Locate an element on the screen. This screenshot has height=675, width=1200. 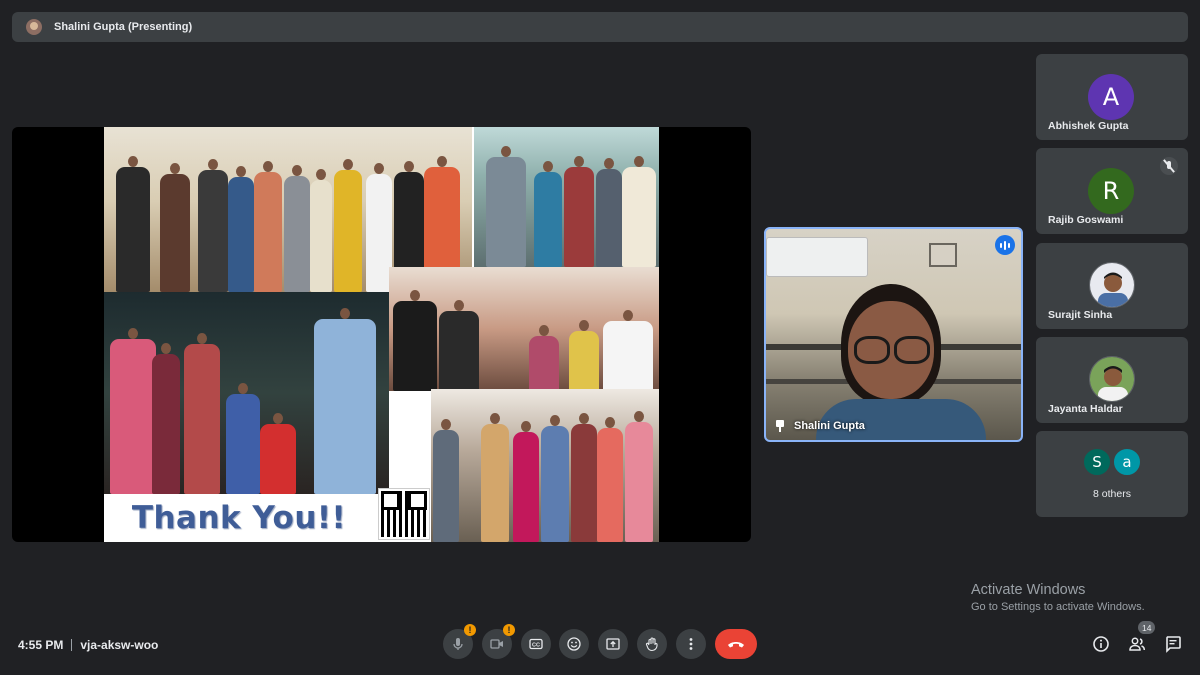
more-options-button is located at coordinates (691, 644).